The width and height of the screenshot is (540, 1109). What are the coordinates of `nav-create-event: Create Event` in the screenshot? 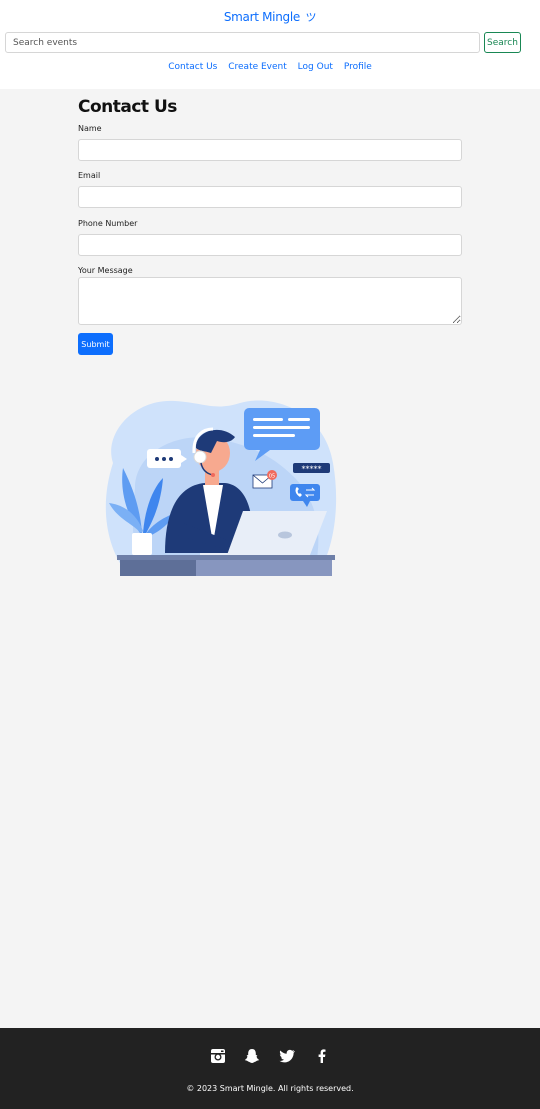 It's located at (257, 67).